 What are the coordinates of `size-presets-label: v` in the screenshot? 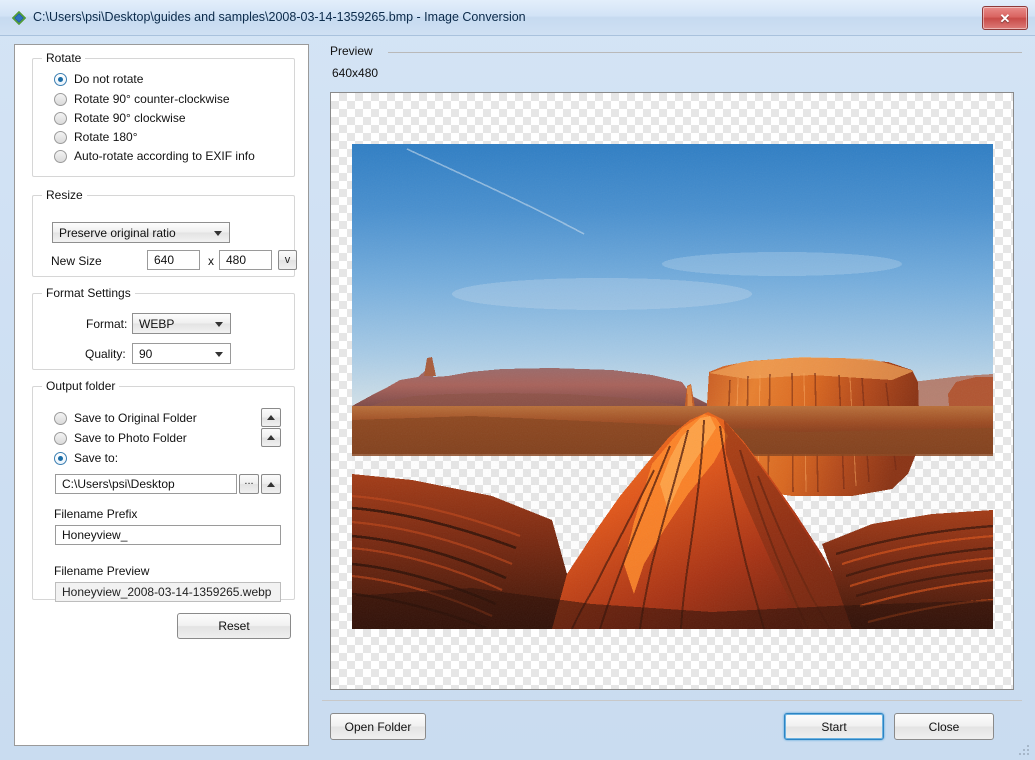 It's located at (287, 260).